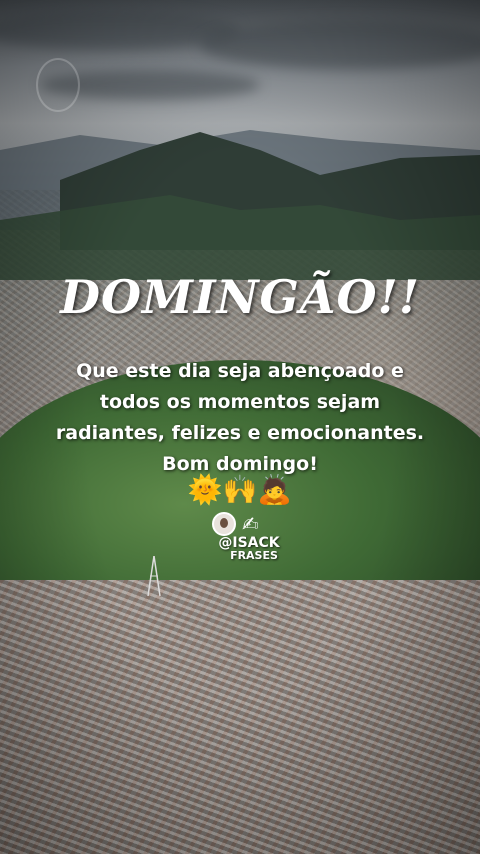 This screenshot has width=480, height=854. I want to click on writing-hand-icon: ✍, so click(250, 524).